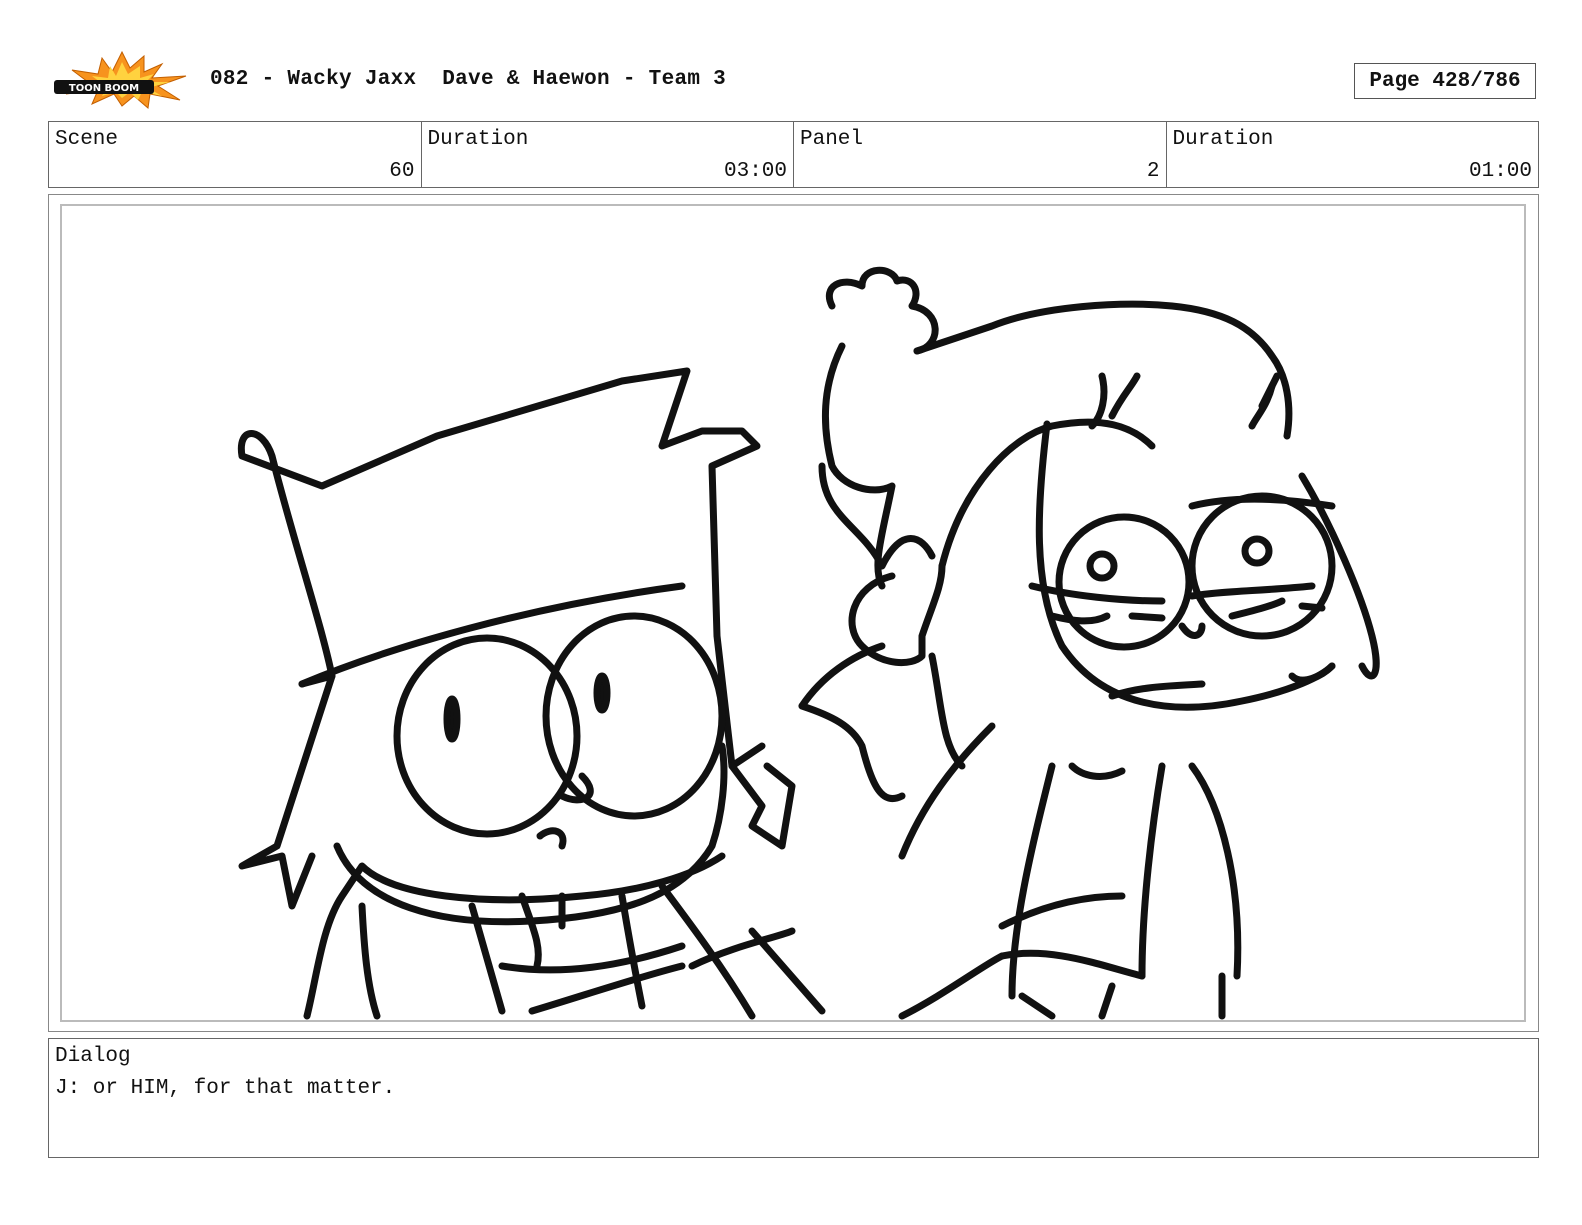  I want to click on panel-value: 2, so click(1153, 171).